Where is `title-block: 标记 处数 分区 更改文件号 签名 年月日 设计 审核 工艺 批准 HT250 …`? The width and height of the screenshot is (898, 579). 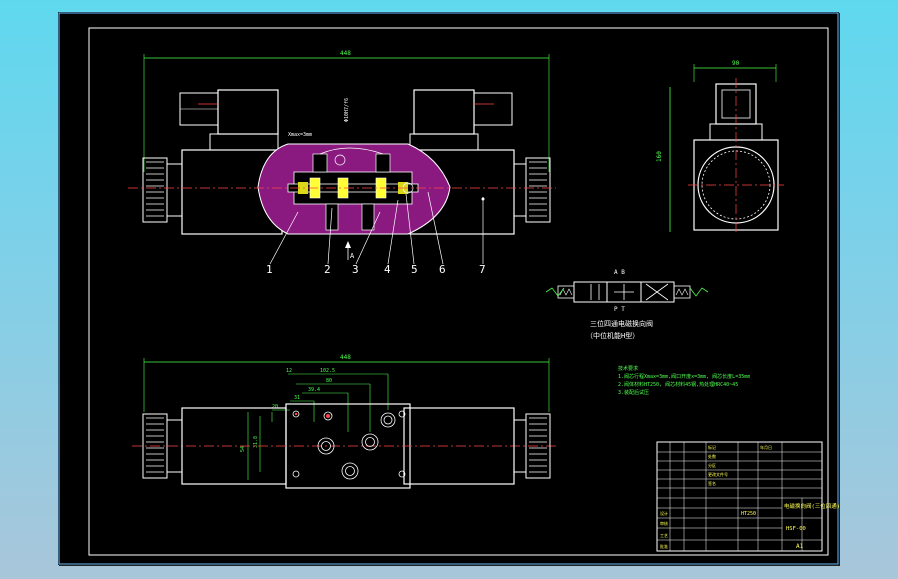
title-block: 标记 处数 分区 更改文件号 签名 年月日 设计 审核 工艺 批准 HT250 … is located at coordinates (747, 496).